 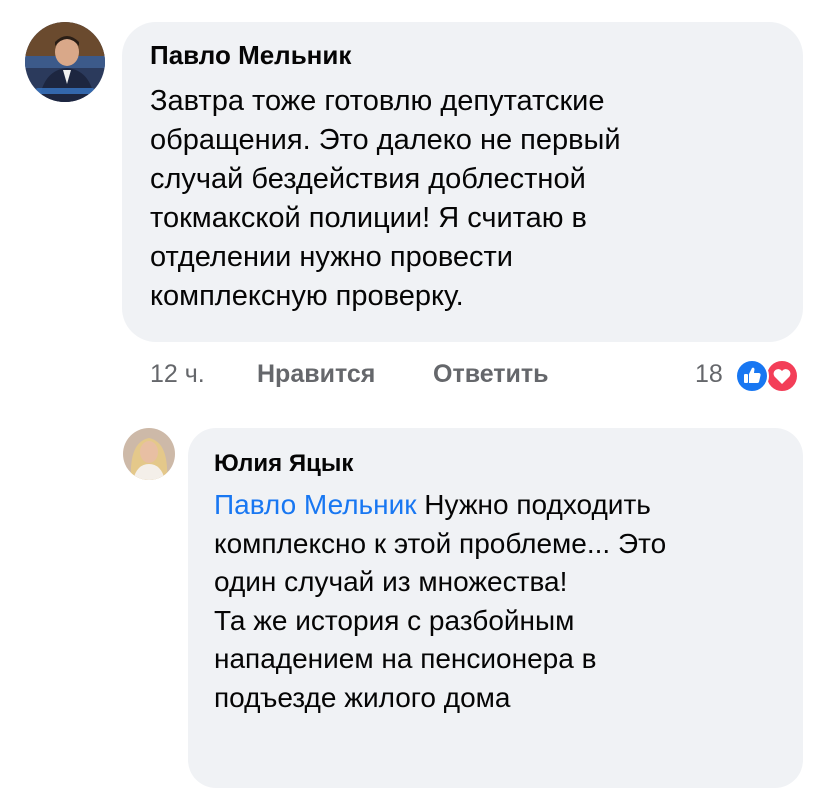 I want to click on comment-author: Павло Мельник, so click(x=250, y=55).